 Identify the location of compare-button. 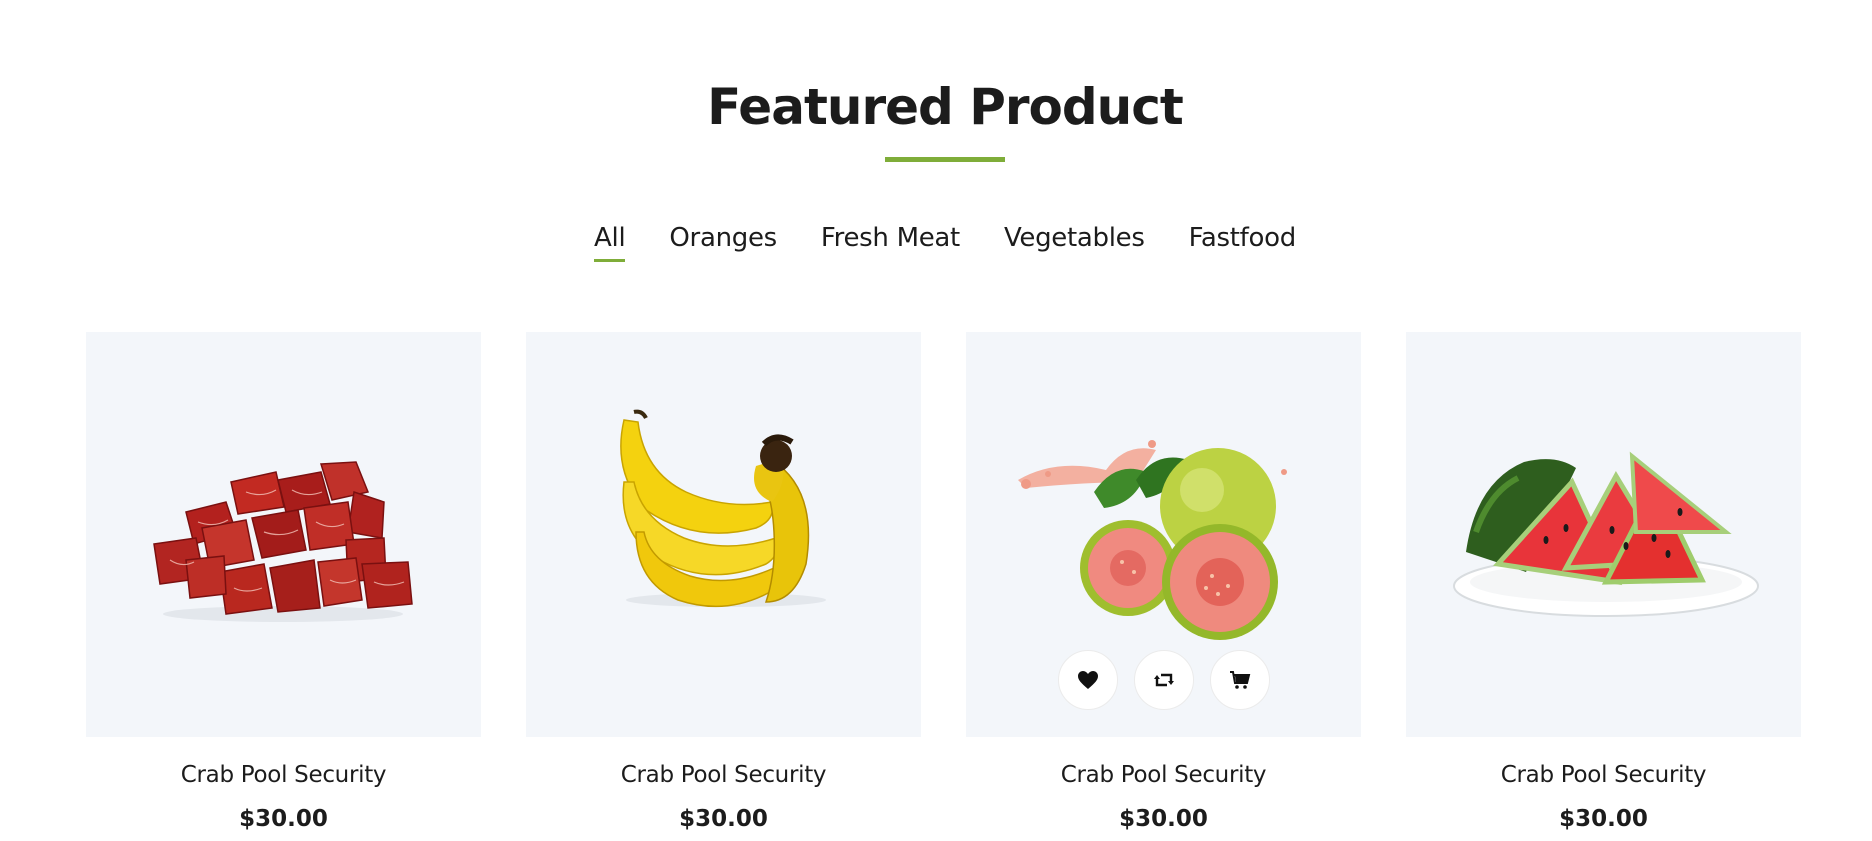
(1163, 680).